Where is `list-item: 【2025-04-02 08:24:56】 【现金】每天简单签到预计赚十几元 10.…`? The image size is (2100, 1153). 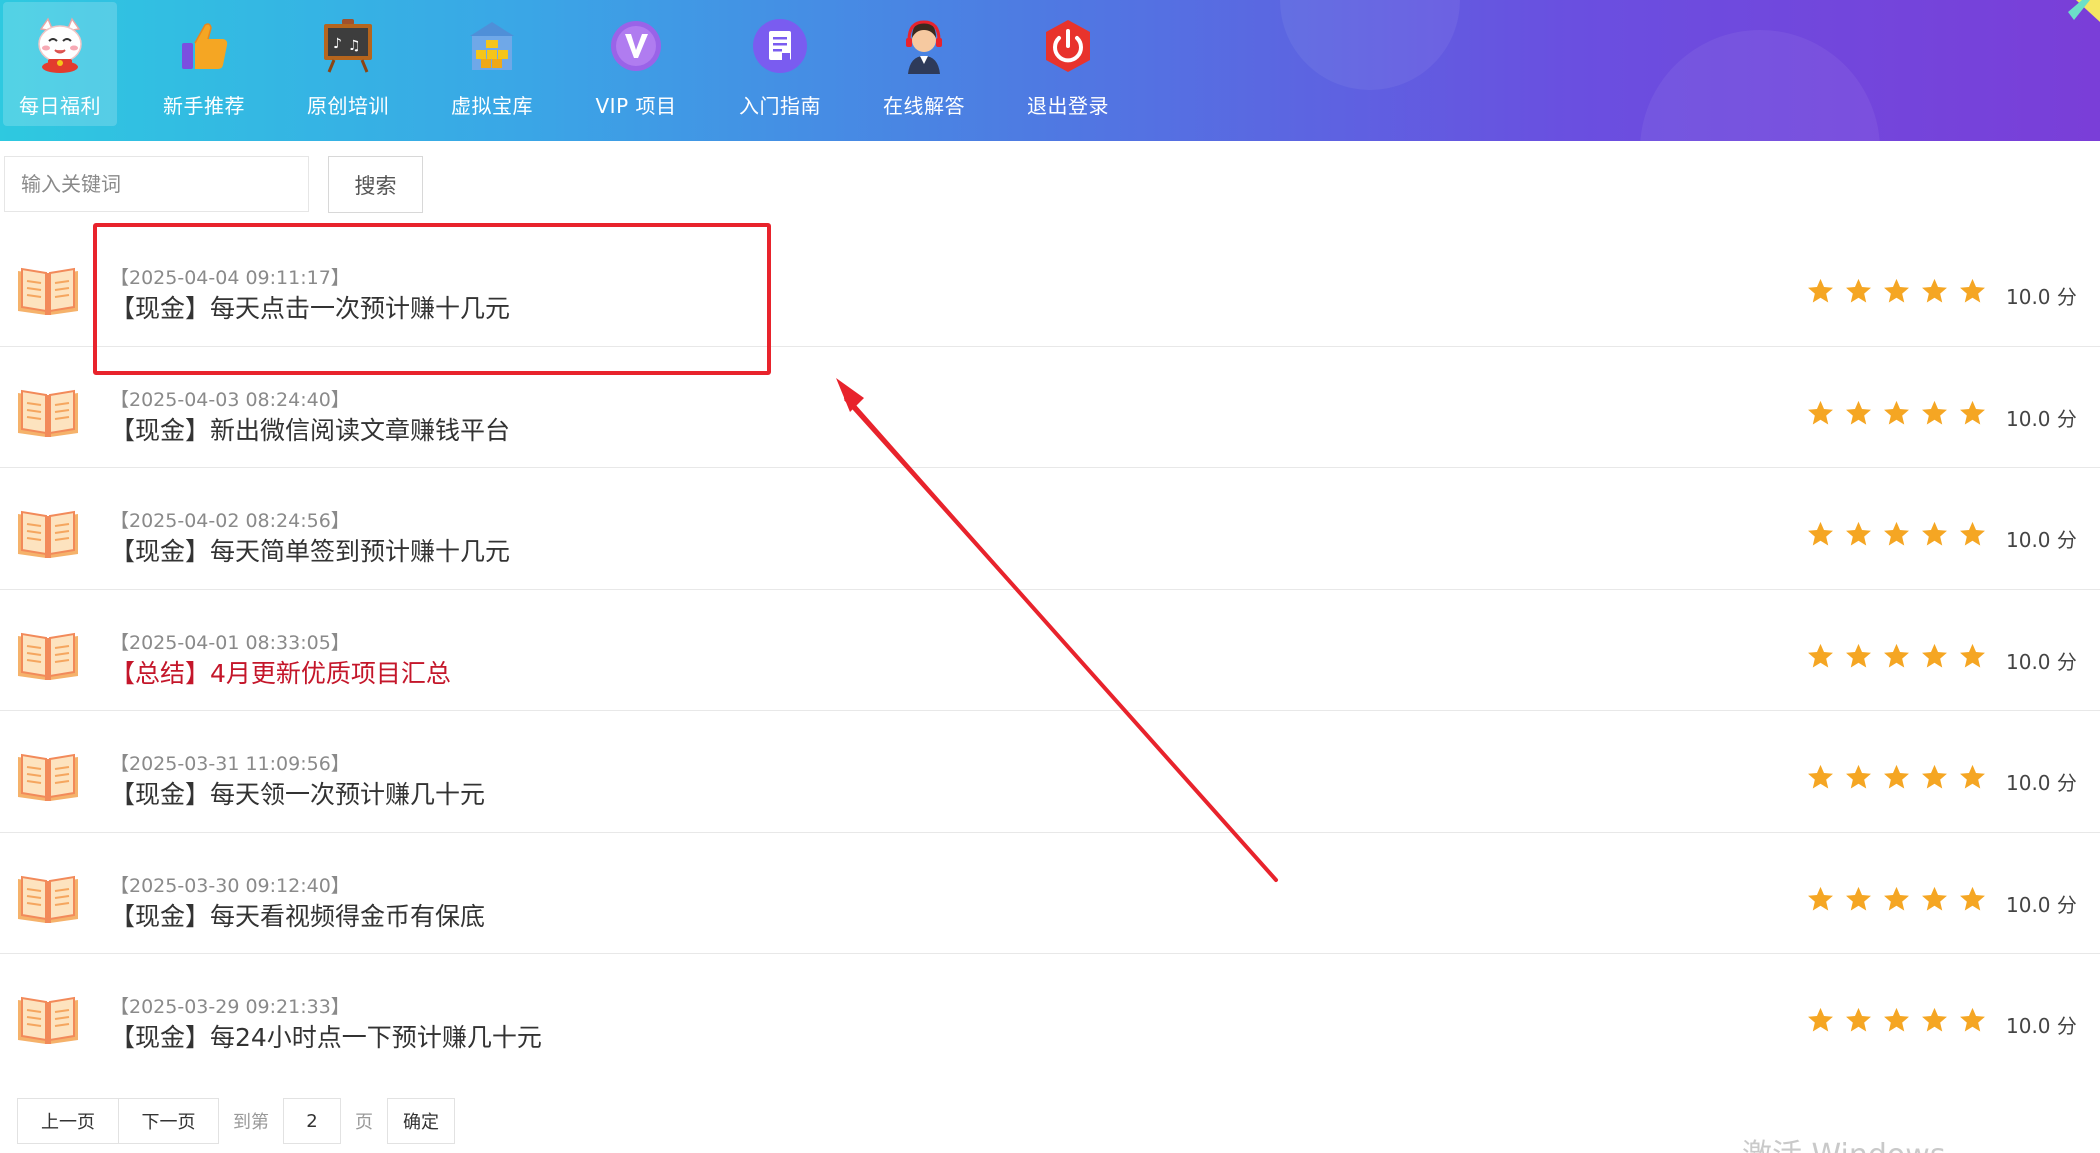 list-item: 【2025-04-02 08:24:56】 【现金】每天简单签到预计赚十几元 10.… is located at coordinates (1050, 529).